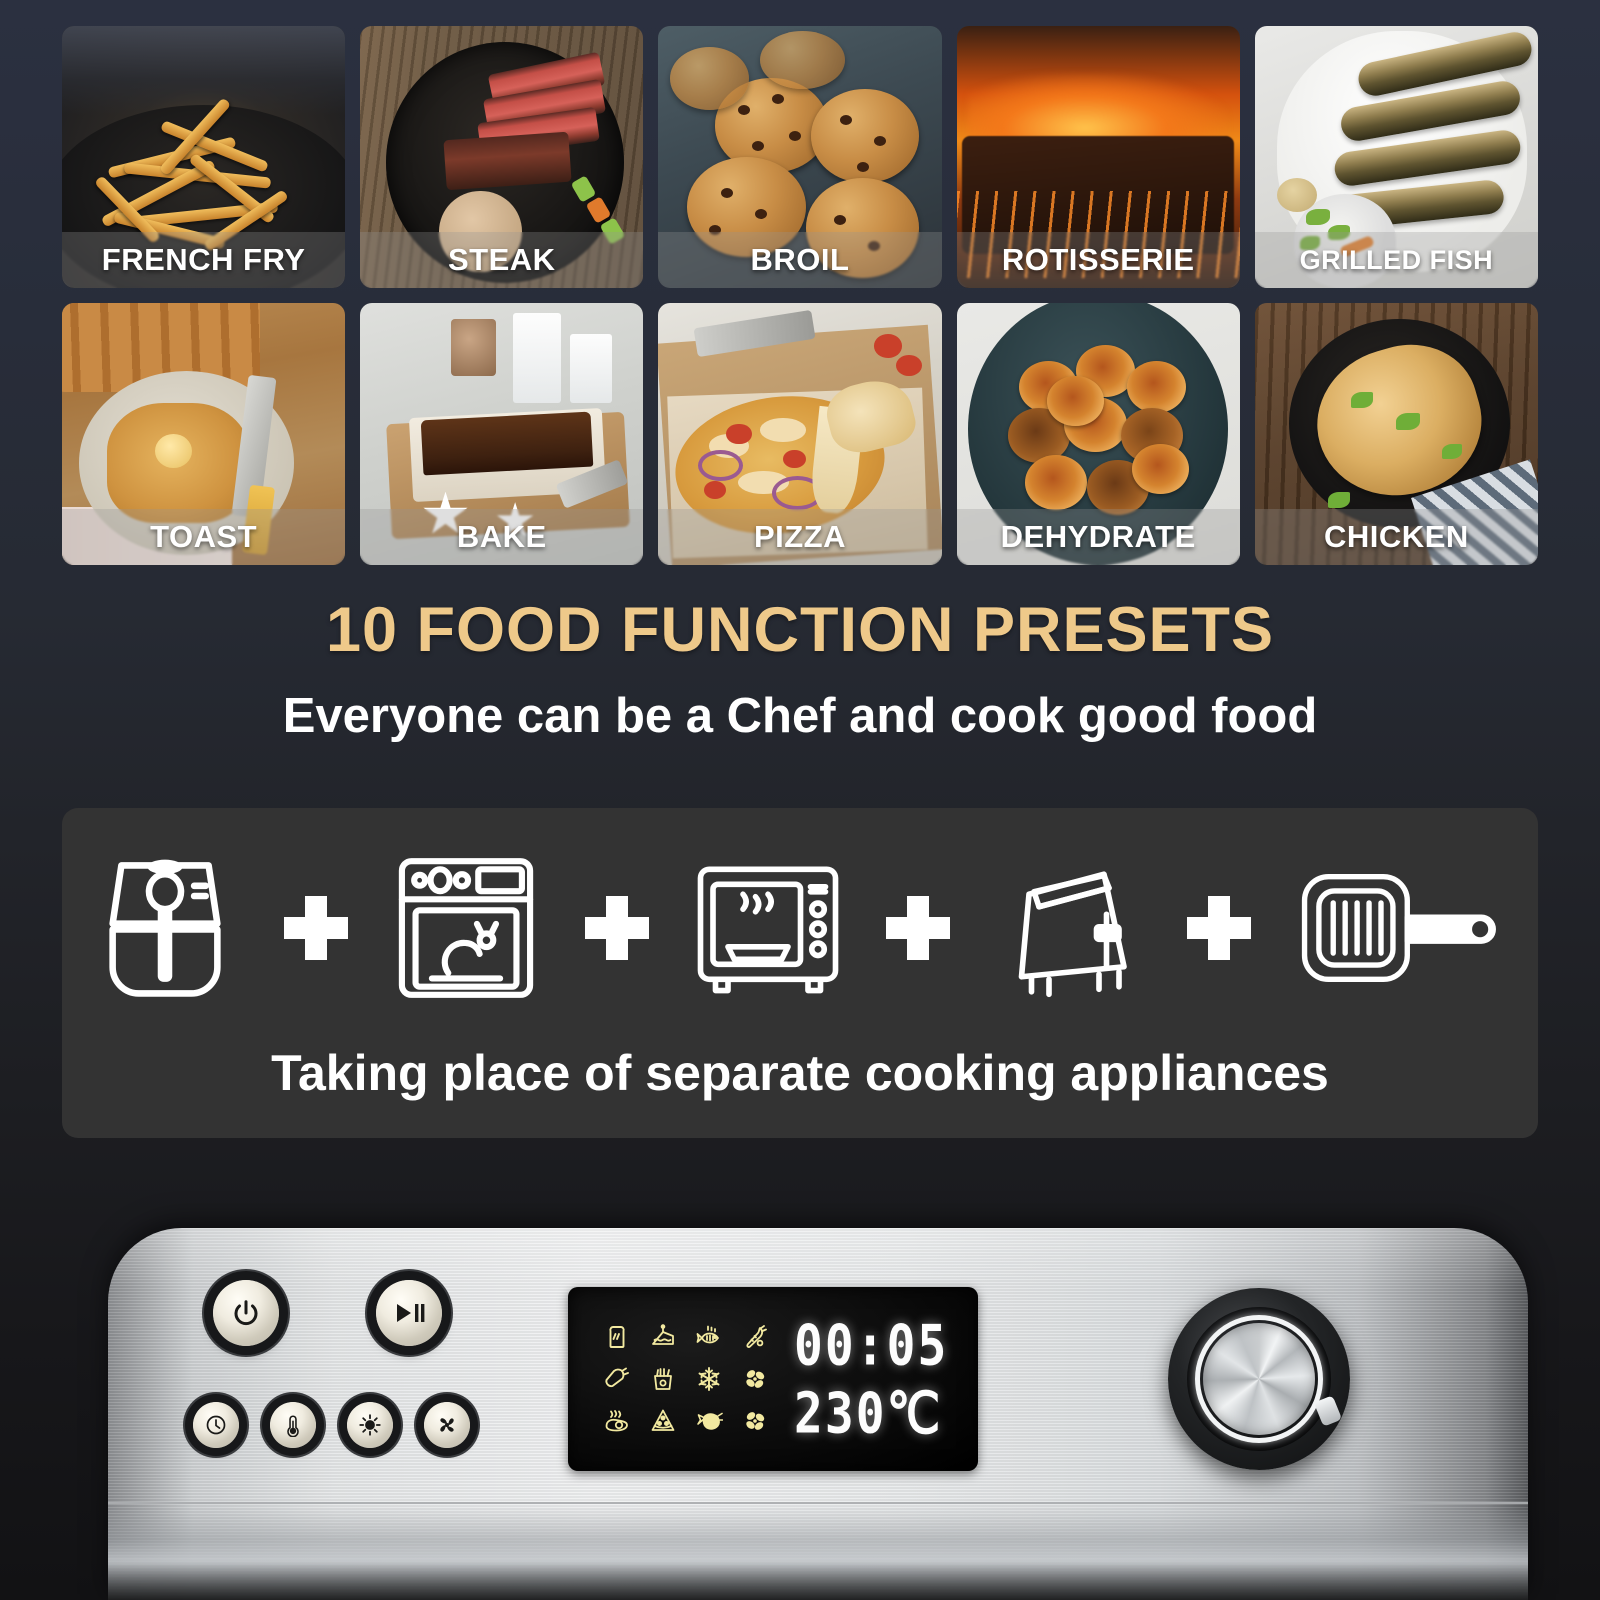 This screenshot has width=1600, height=1600. Describe the element at coordinates (756, 1336) in the screenshot. I see `carrot-icon` at that location.